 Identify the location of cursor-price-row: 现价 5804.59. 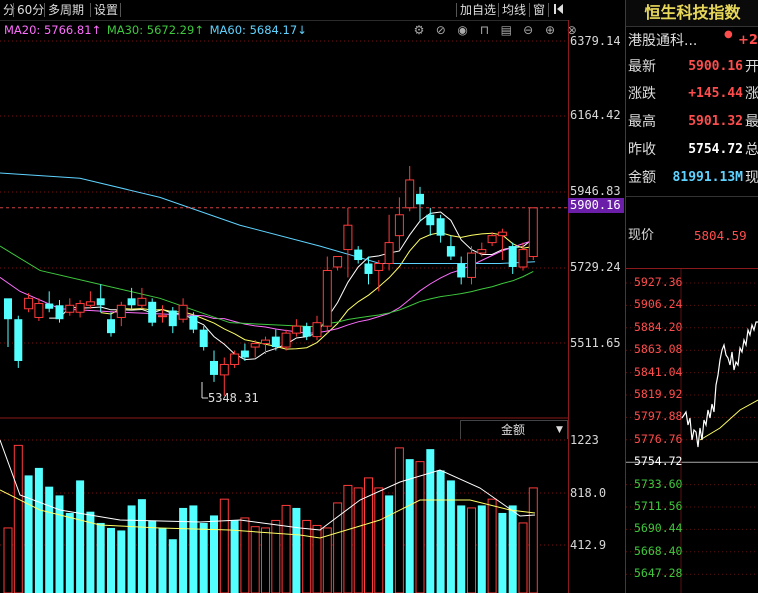
(687, 235).